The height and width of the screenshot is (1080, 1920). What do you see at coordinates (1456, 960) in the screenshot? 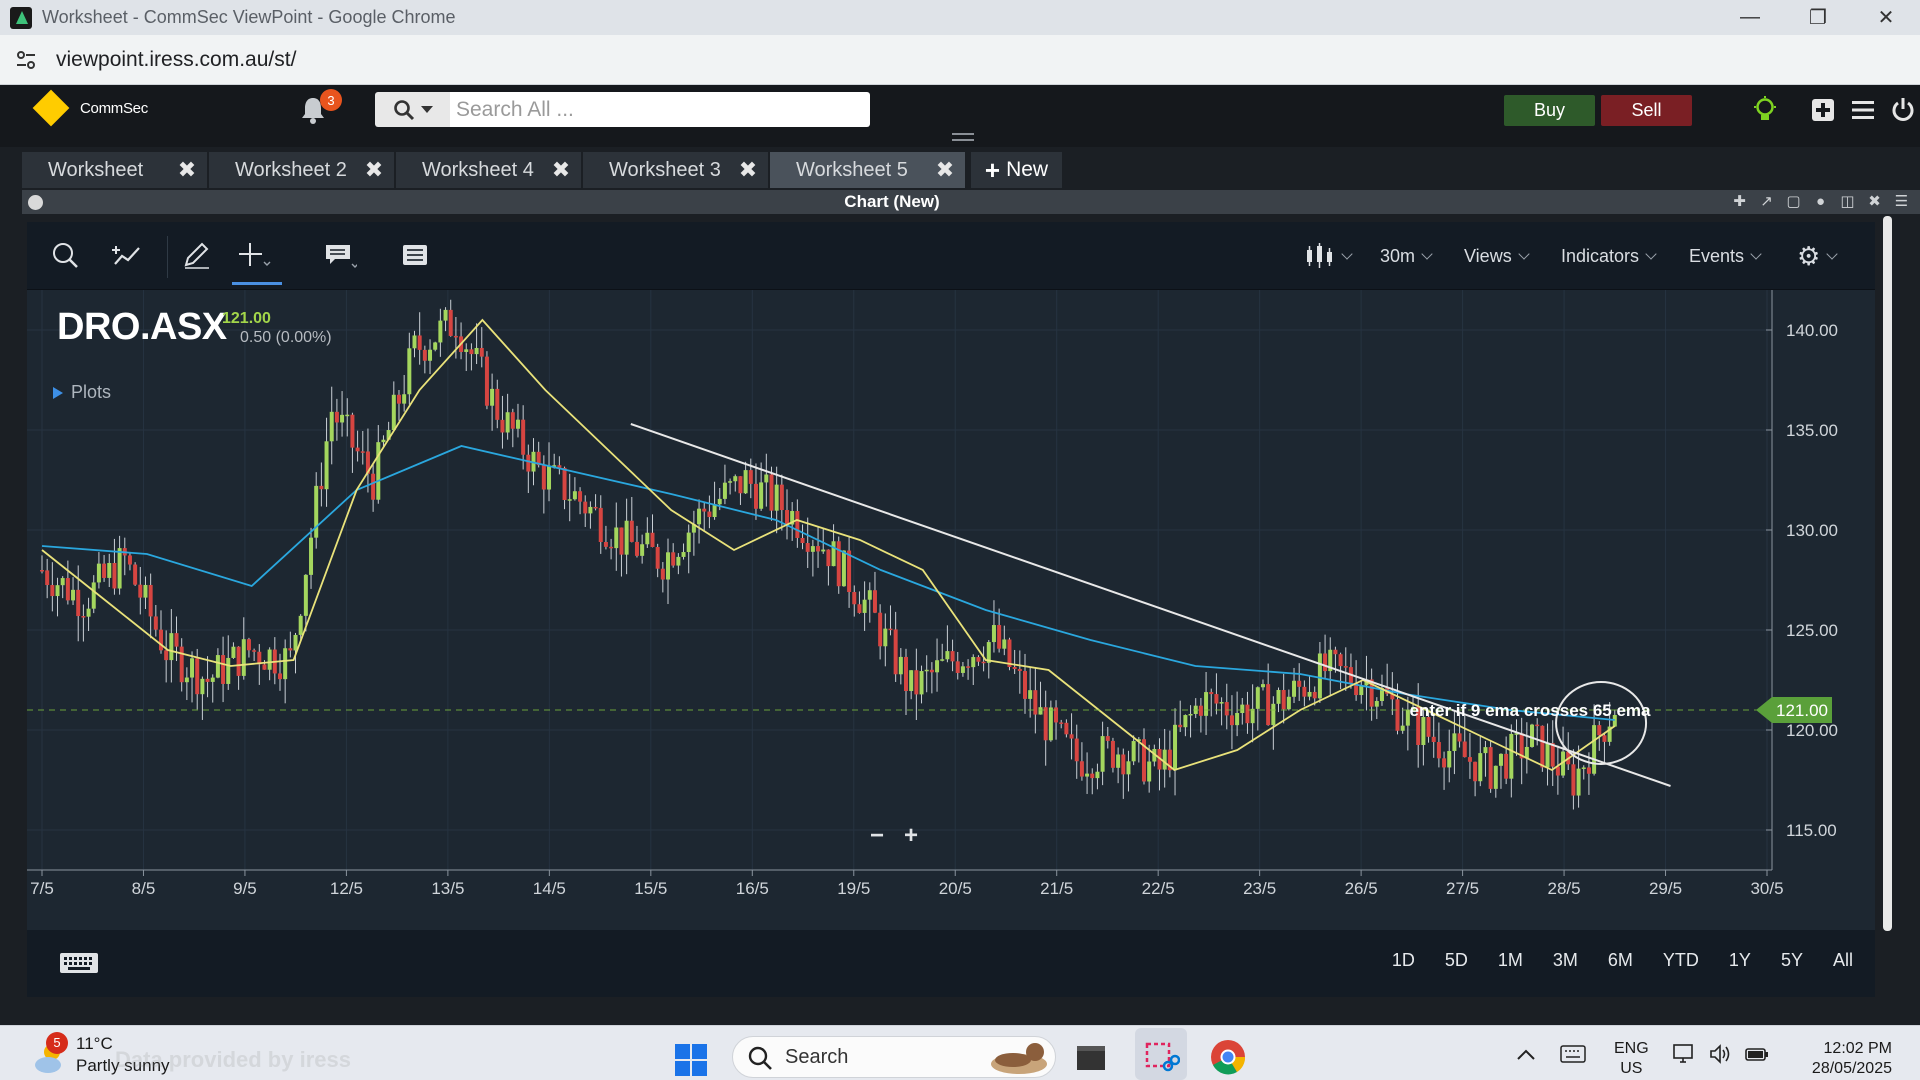
I see `range-5d: 5D` at bounding box center [1456, 960].